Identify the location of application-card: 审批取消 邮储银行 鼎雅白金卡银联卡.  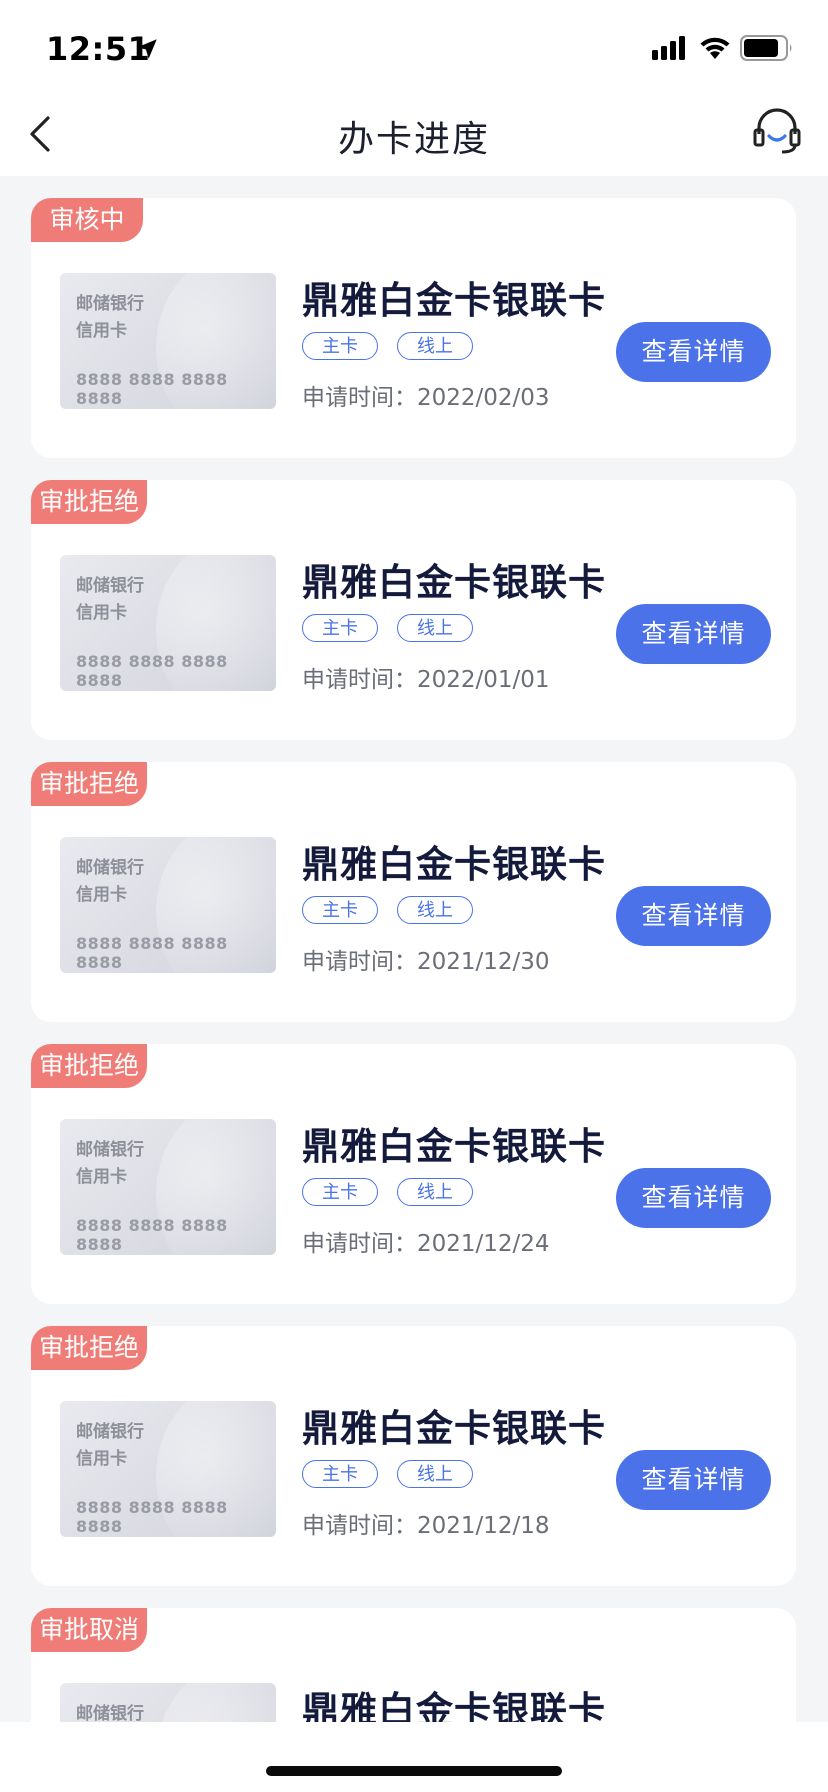
(413, 1665).